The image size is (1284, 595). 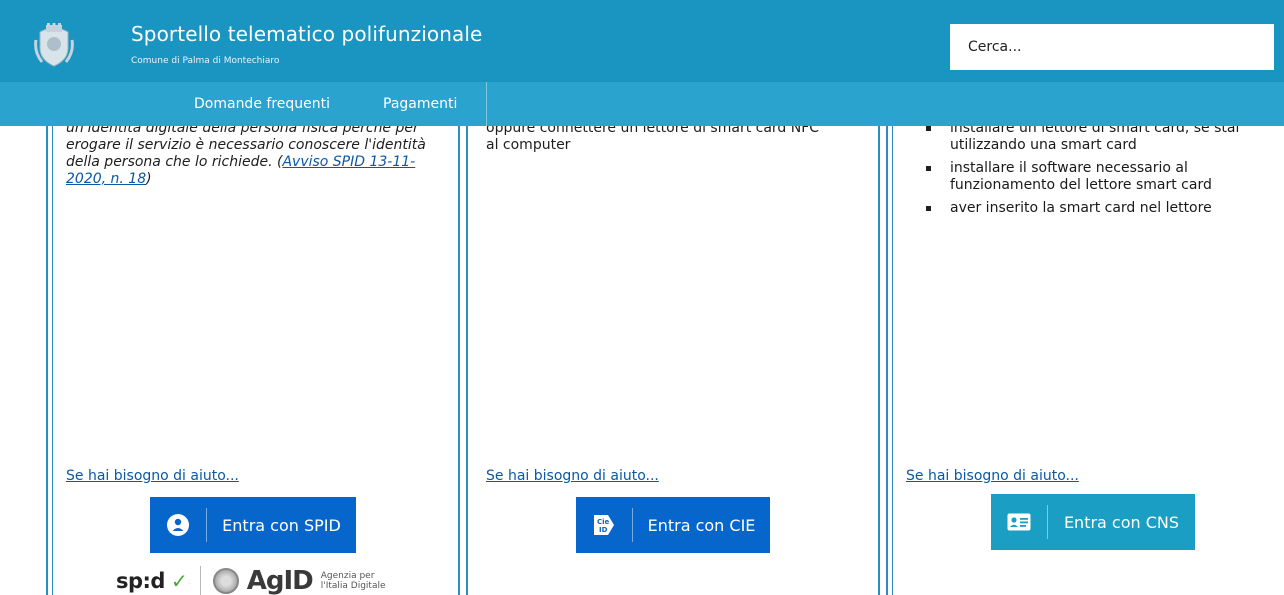 I want to click on nav-item-faq: Domande frequenti, so click(x=262, y=104).